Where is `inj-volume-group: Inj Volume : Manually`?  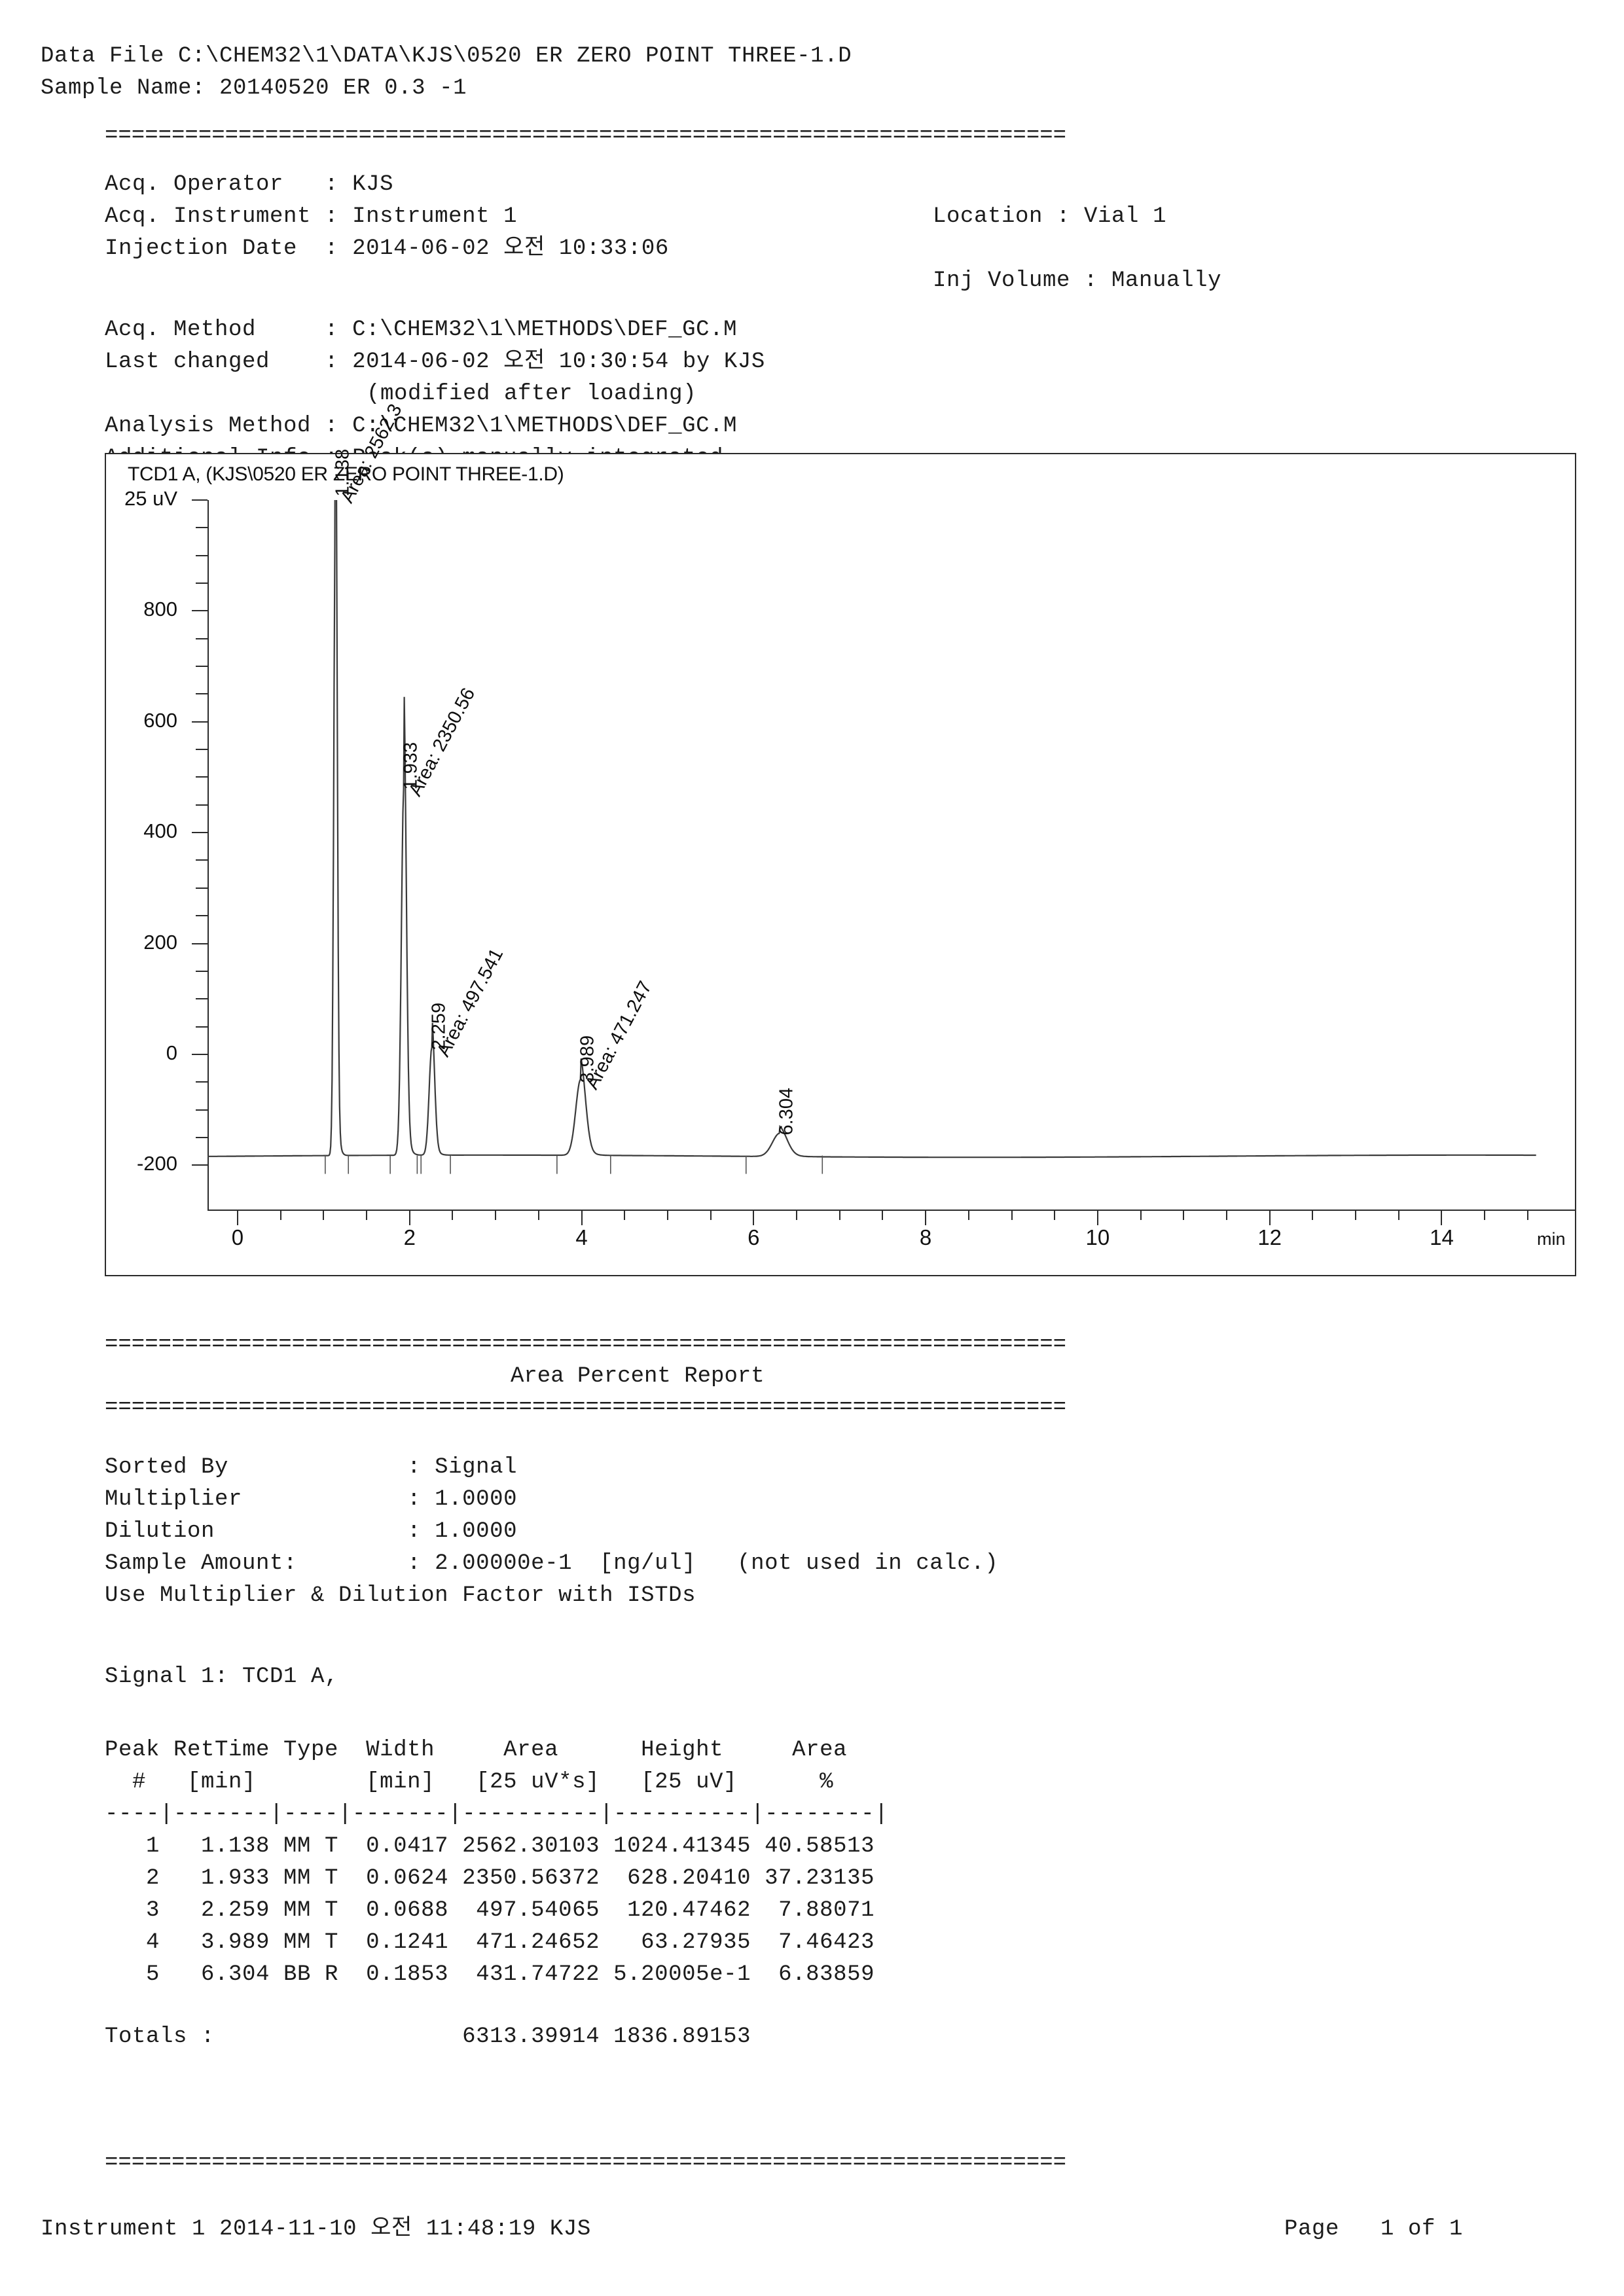 inj-volume-group: Inj Volume : Manually is located at coordinates (1077, 281).